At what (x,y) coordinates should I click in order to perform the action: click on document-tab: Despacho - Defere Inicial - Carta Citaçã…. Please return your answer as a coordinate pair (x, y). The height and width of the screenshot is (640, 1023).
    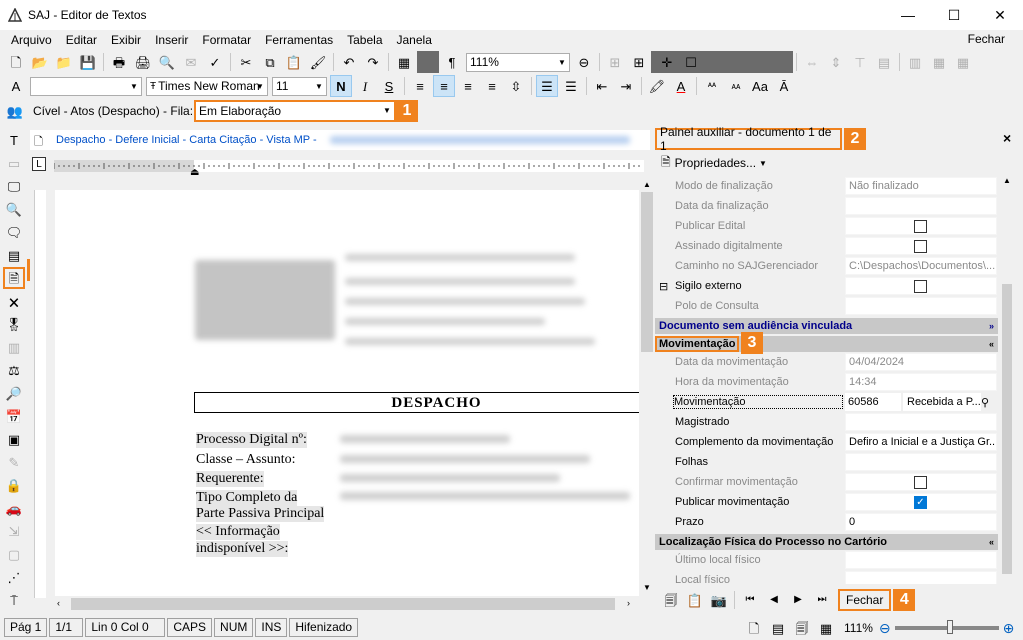
    Looking at the image, I should click on (186, 140).